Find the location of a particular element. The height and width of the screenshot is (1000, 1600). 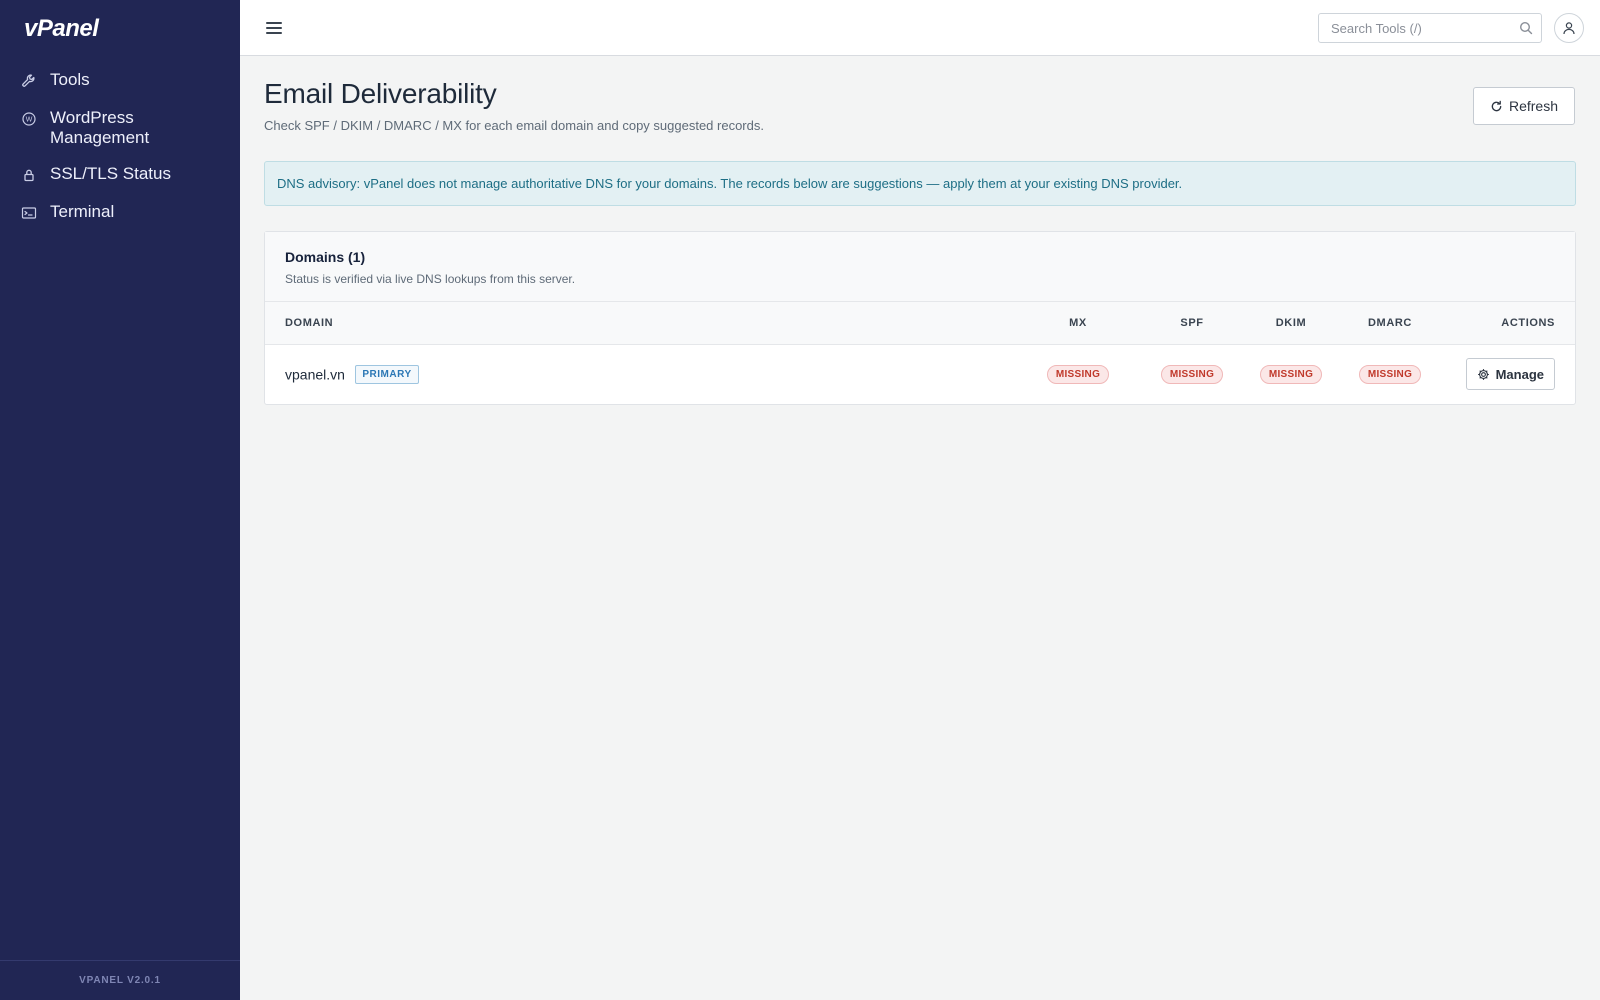

user-icon is located at coordinates (1569, 28).